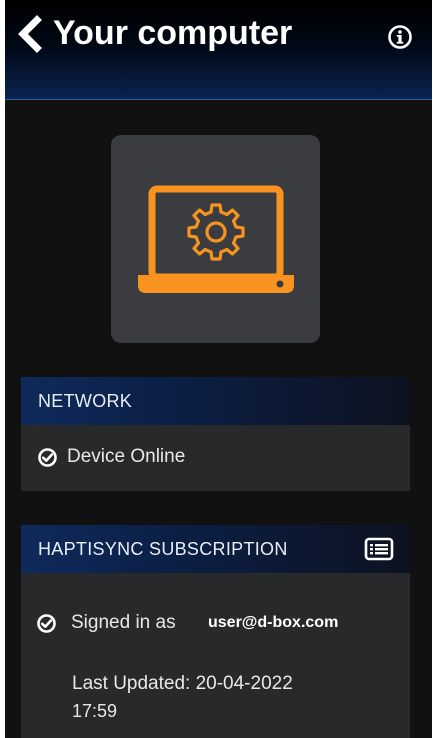 The image size is (433, 738). Describe the element at coordinates (215, 401) in the screenshot. I see `network-section-header: NETWORK` at that location.